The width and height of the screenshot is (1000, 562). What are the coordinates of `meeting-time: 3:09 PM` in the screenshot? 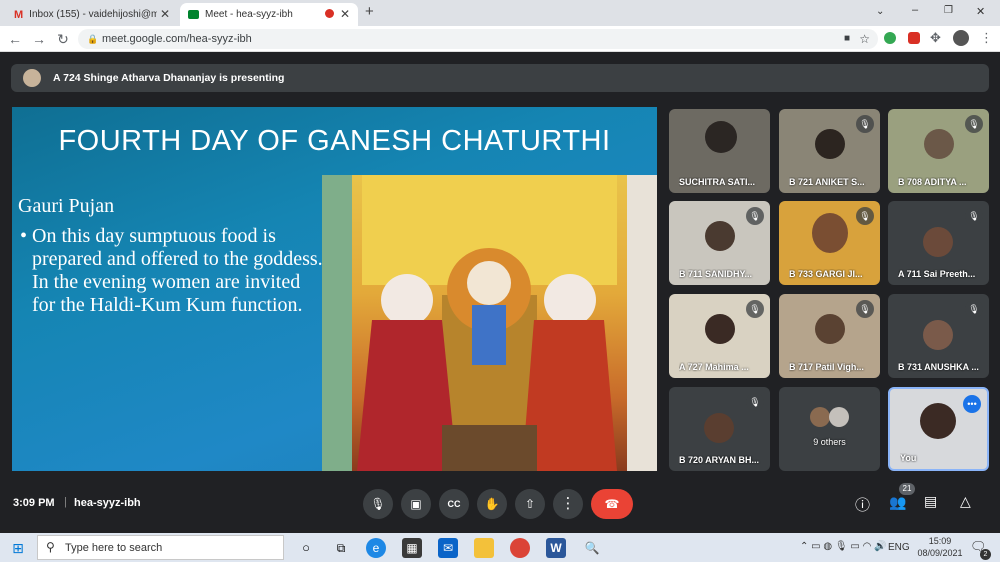 It's located at (34, 503).